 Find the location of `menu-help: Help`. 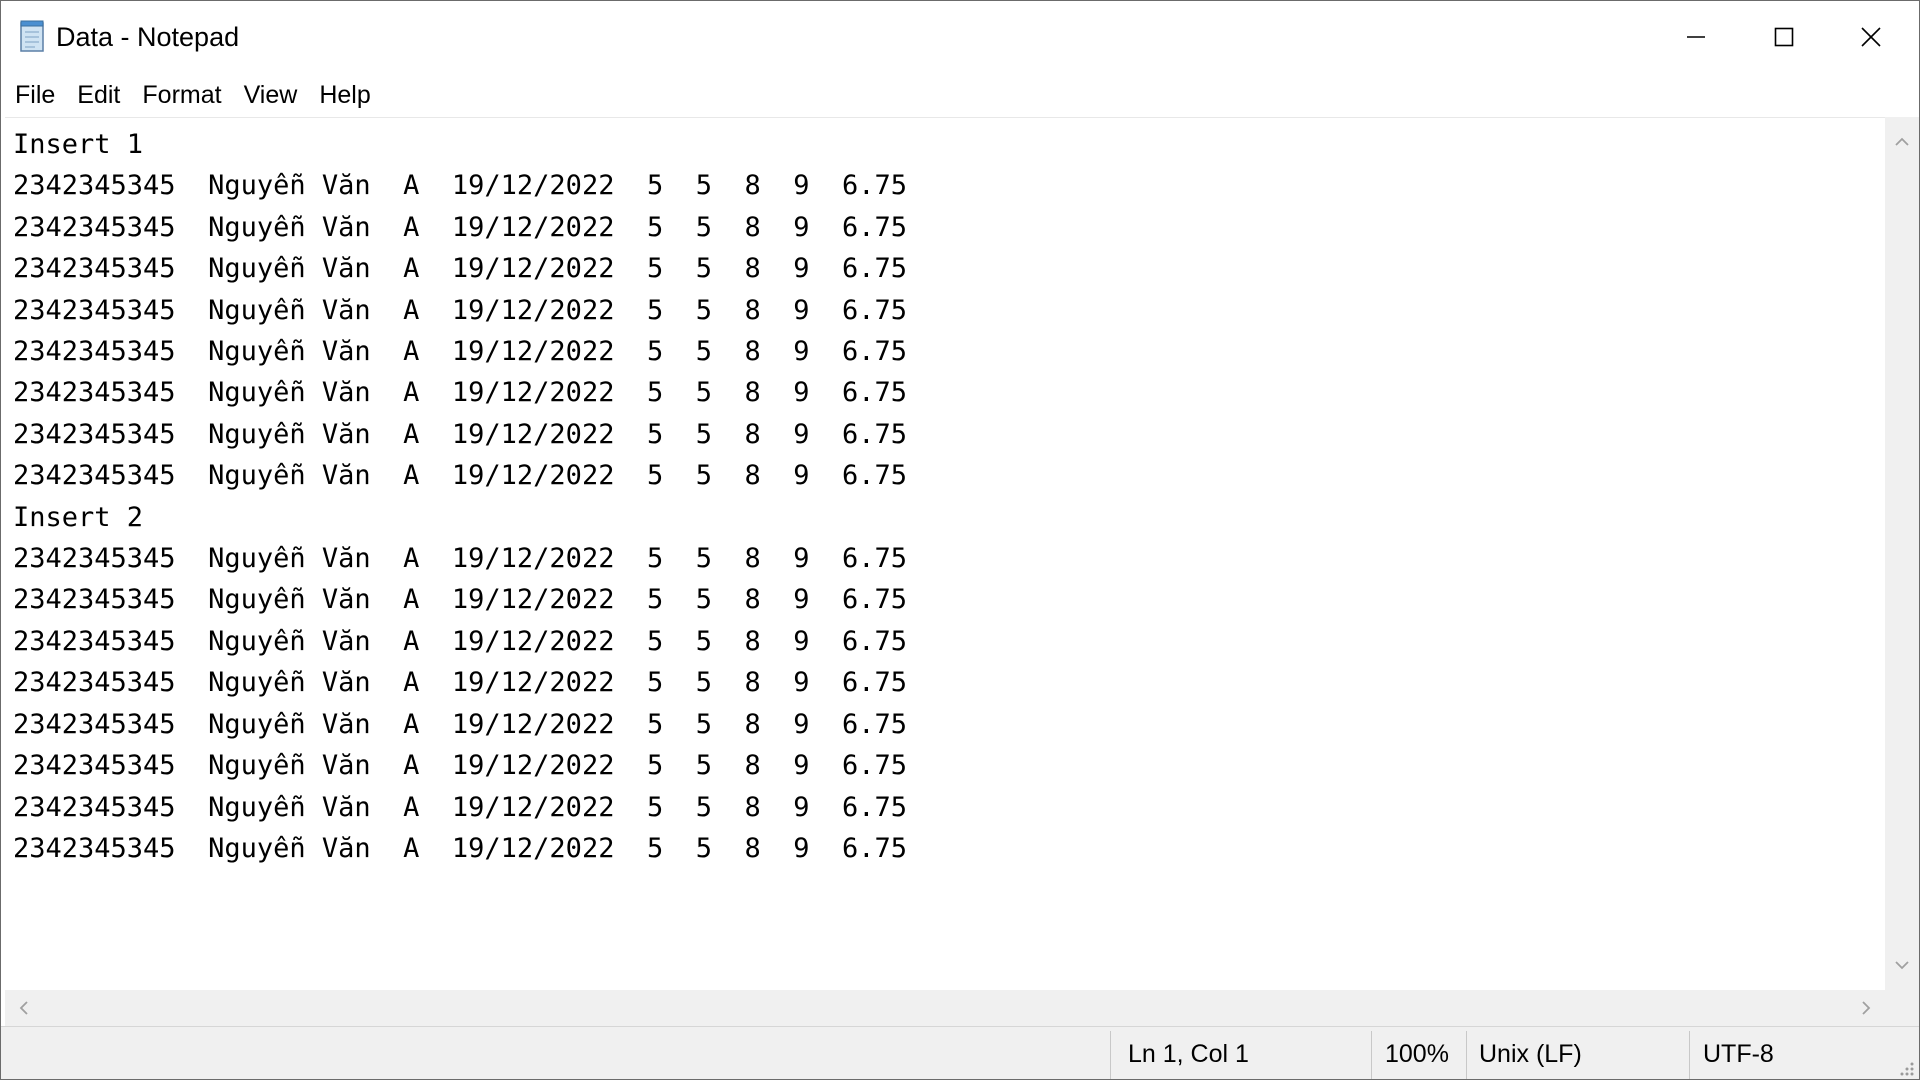

menu-help: Help is located at coordinates (344, 95).